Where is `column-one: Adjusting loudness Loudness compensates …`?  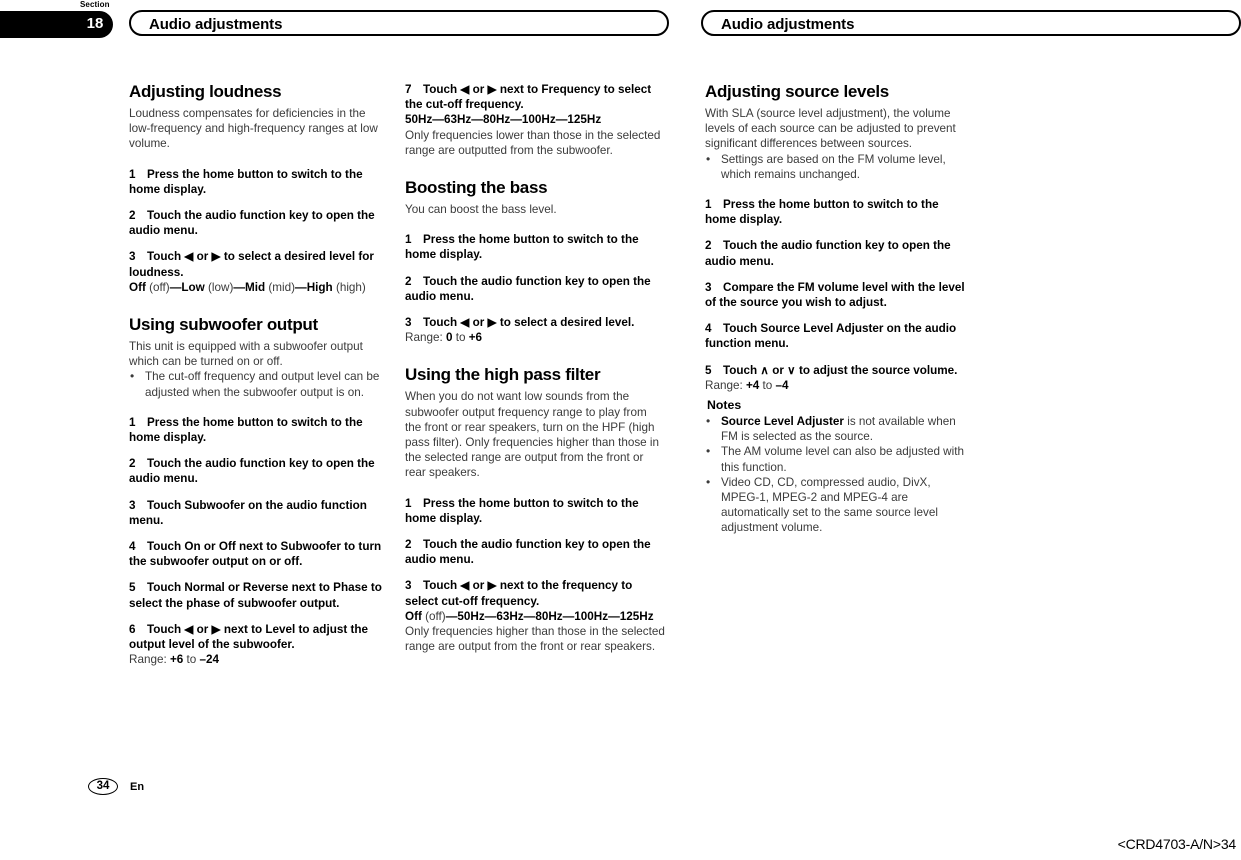
column-one: Adjusting loudness Loudness compensates … is located at coordinates (259, 374).